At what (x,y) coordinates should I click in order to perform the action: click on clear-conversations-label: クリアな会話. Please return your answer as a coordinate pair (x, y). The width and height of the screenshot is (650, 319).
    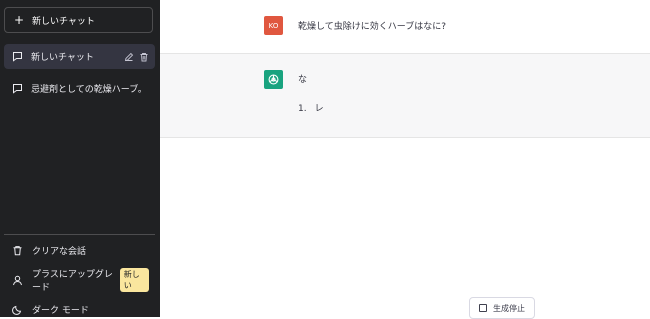
    Looking at the image, I should click on (59, 251).